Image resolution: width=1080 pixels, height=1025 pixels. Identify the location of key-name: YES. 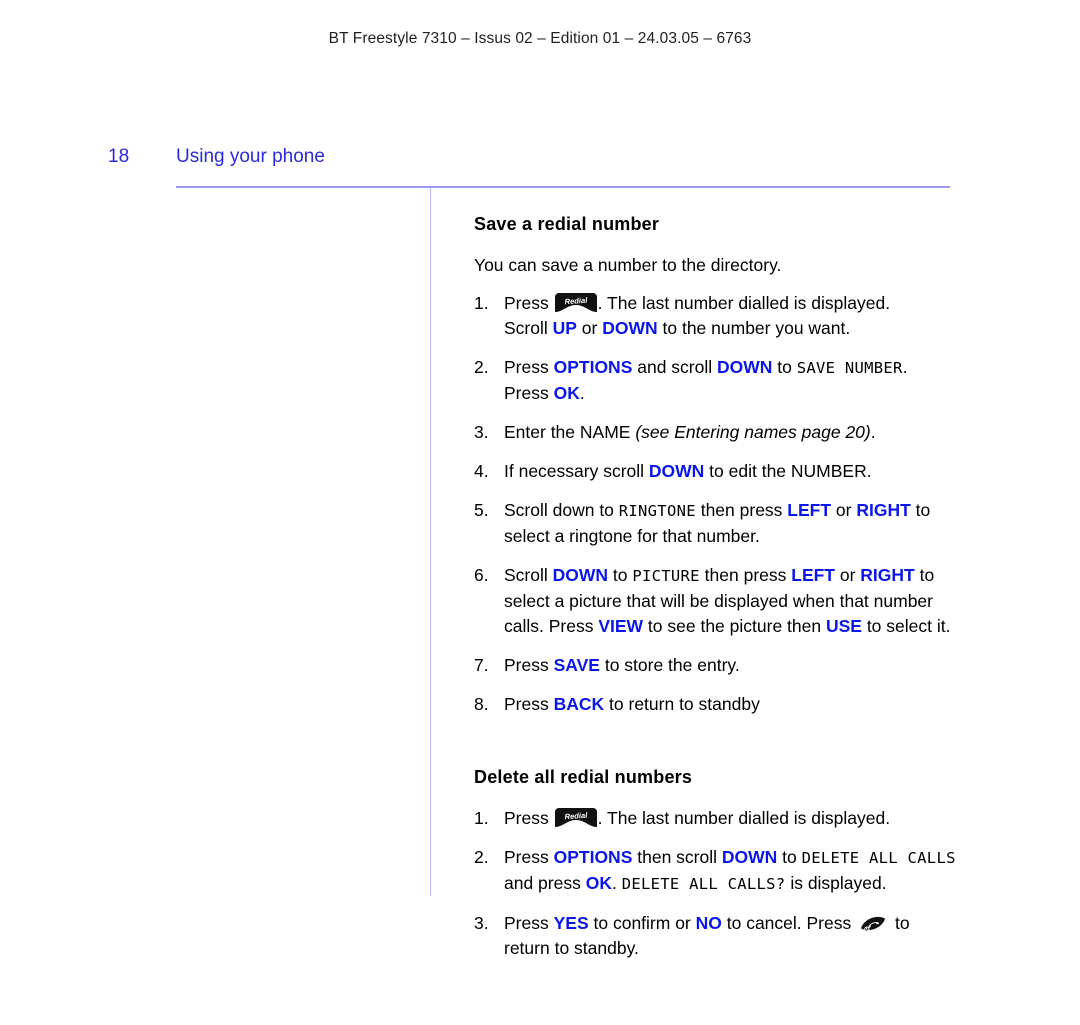
(571, 923).